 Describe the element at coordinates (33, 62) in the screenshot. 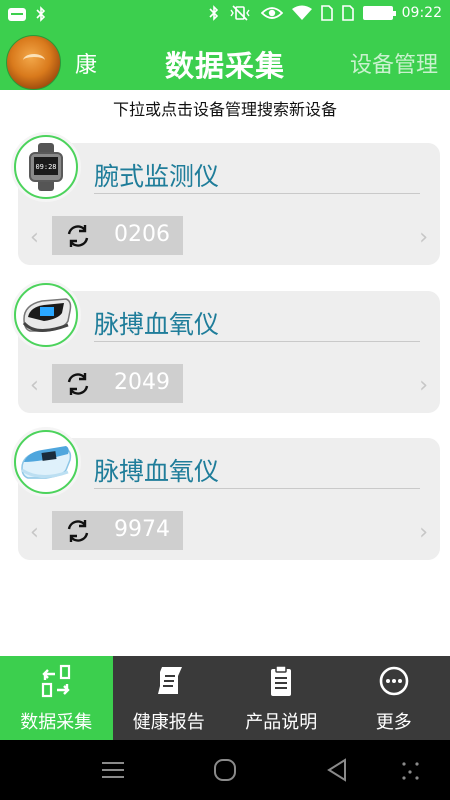

I see `avatar` at that location.